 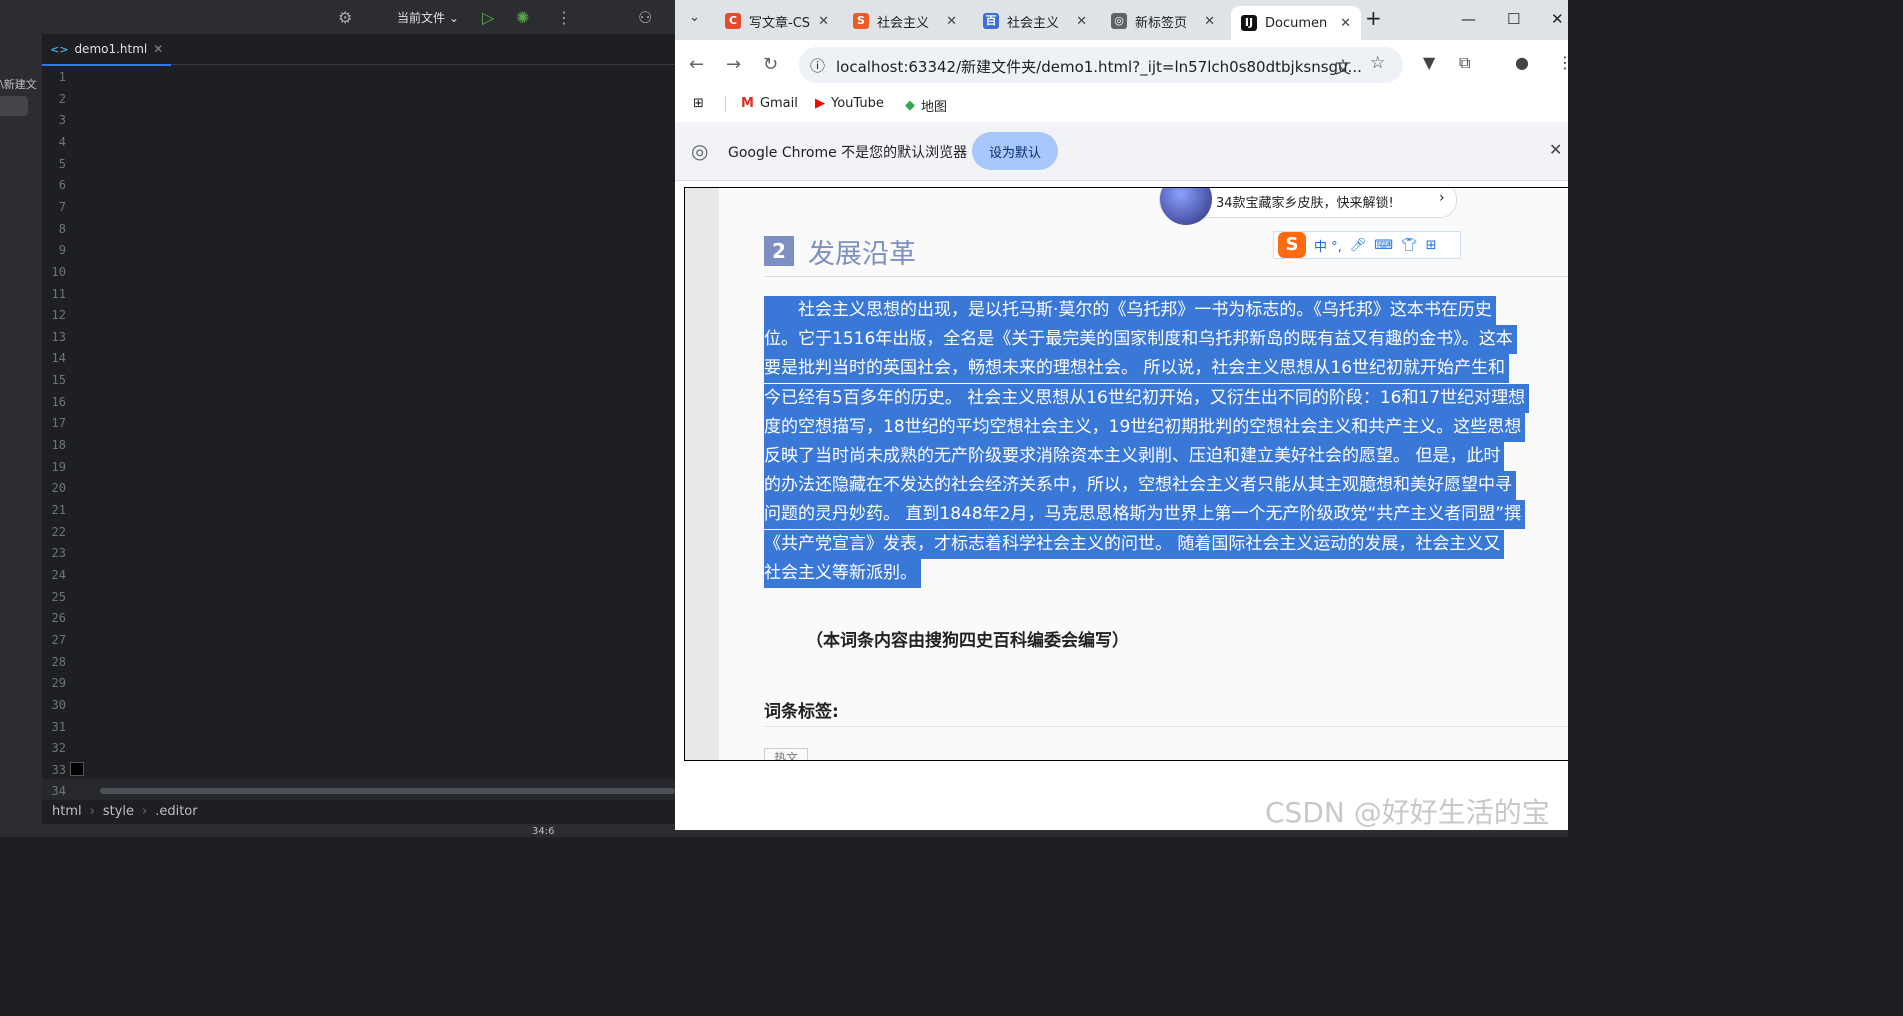 What do you see at coordinates (733, 21) in the screenshot?
I see `csdn-icon: C` at bounding box center [733, 21].